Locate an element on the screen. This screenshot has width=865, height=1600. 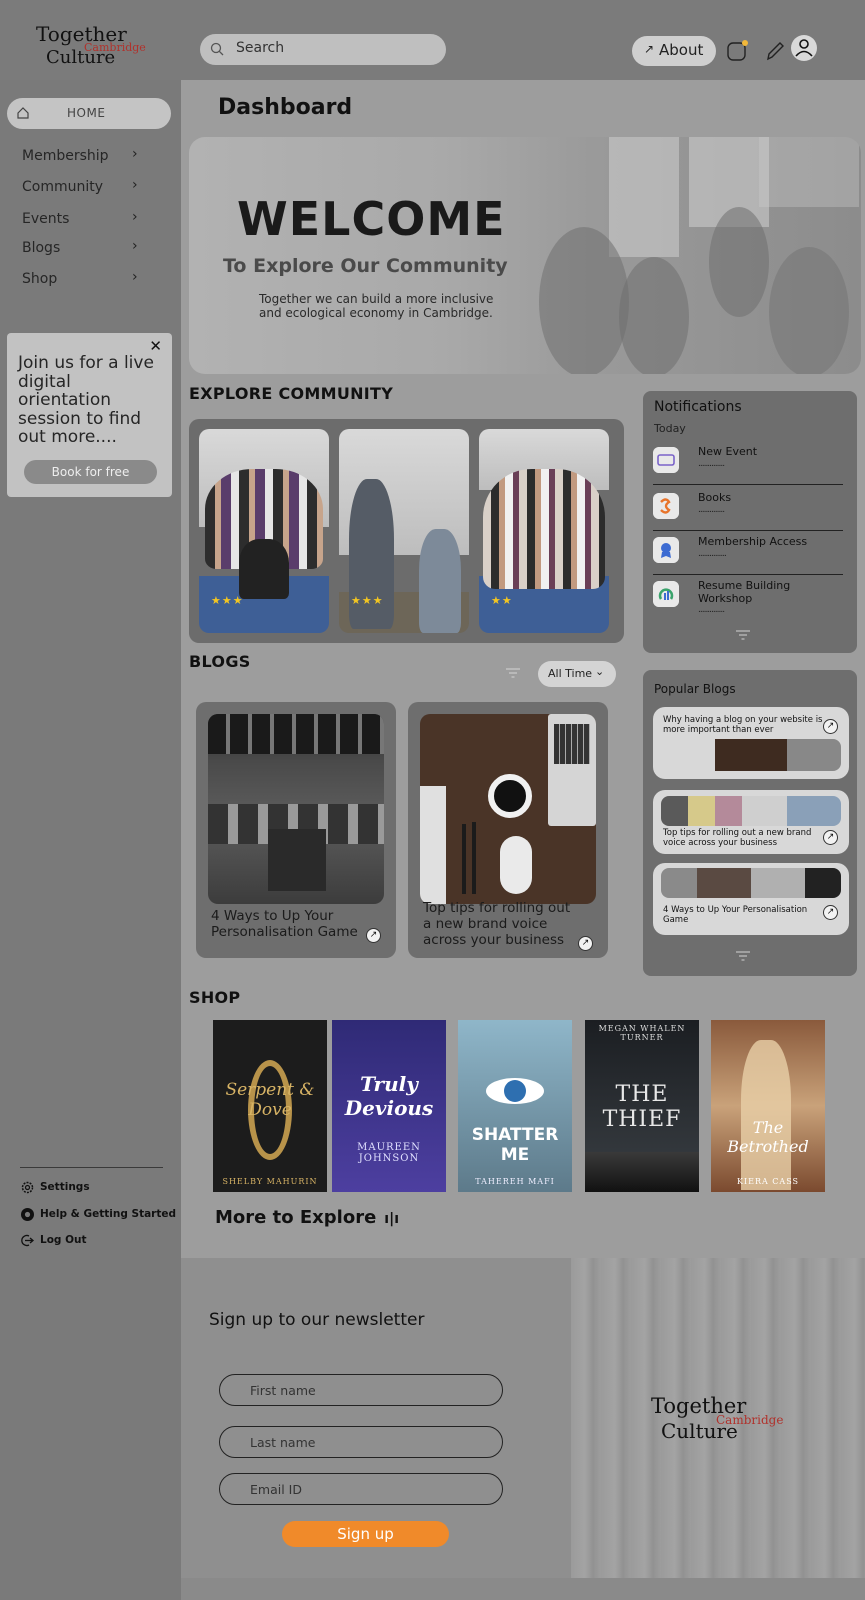
sidebar-item-shop: Shop › is located at coordinates (87, 281).